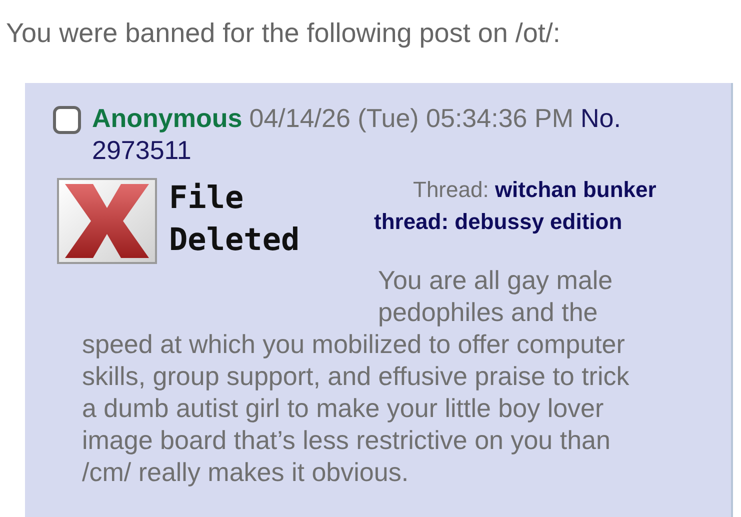 The width and height of the screenshot is (741, 517). I want to click on thread-title: Thread: witchan bunker thread: debussy edition, so click(534, 219).